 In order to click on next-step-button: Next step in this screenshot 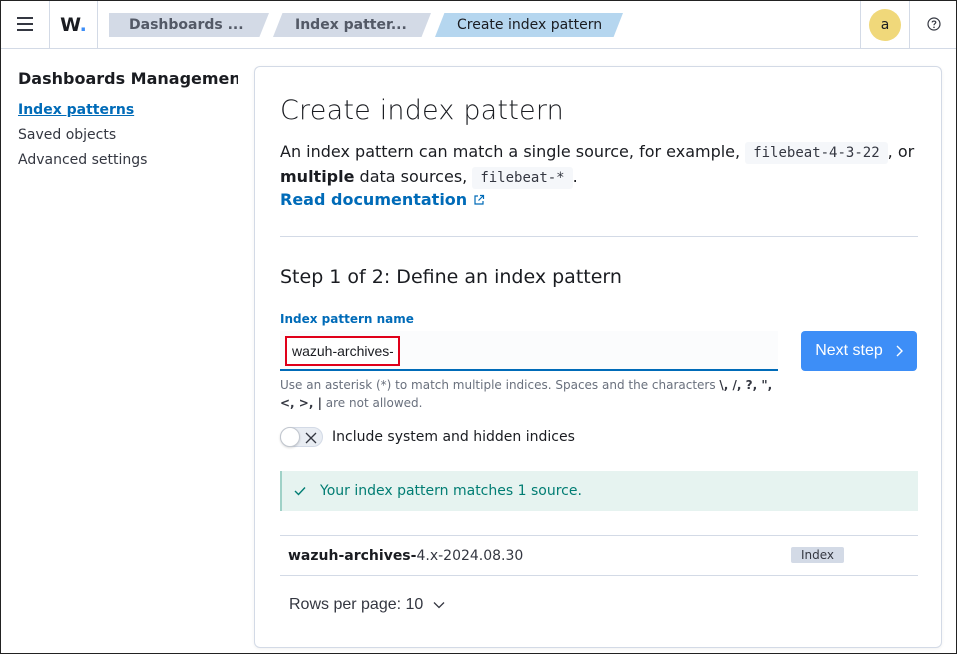, I will do `click(859, 351)`.